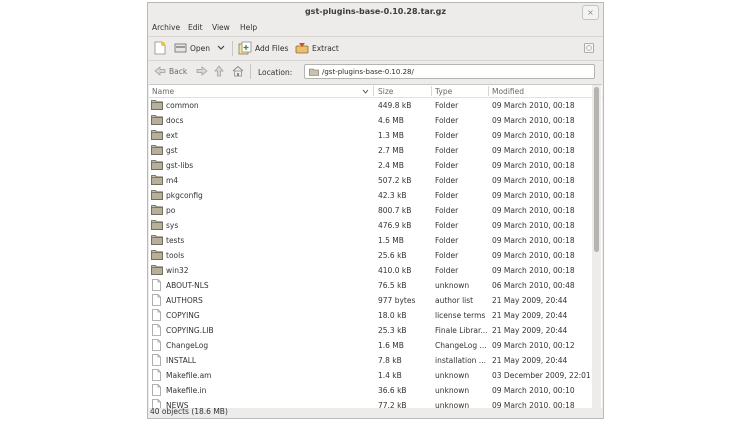 The image size is (752, 423). I want to click on extract-button: Extract, so click(317, 48).